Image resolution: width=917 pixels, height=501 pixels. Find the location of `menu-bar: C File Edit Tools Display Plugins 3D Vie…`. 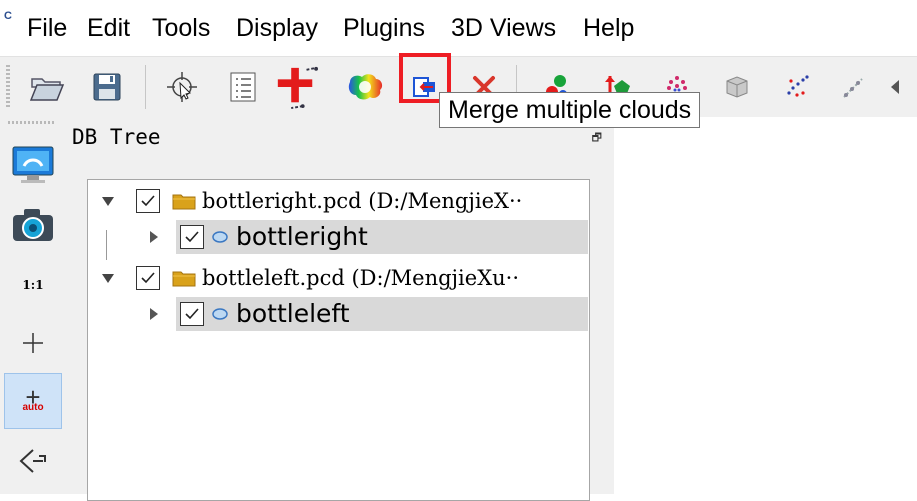

menu-bar: C File Edit Tools Display Plugins 3D Vie… is located at coordinates (458, 28).